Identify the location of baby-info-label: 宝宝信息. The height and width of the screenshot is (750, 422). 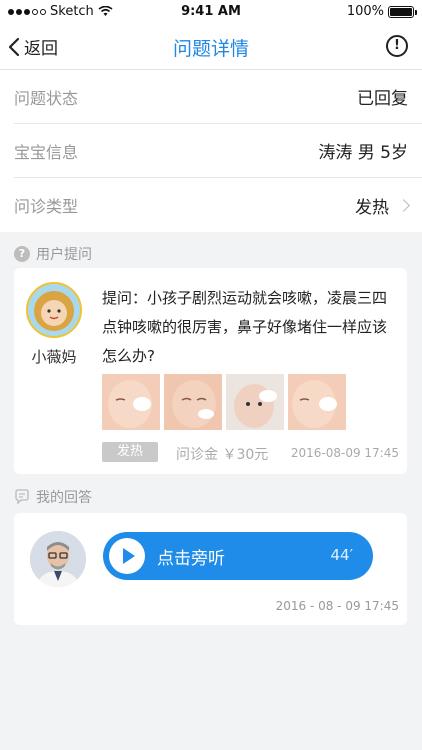
(46, 152).